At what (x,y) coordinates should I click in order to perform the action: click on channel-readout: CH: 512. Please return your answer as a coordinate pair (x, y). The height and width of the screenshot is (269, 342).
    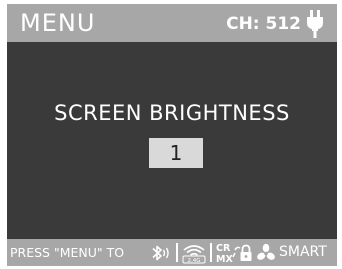
    Looking at the image, I should click on (263, 24).